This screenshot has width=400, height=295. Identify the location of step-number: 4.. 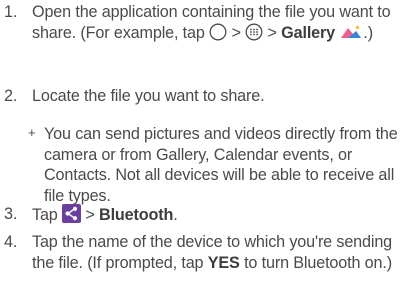
(11, 242).